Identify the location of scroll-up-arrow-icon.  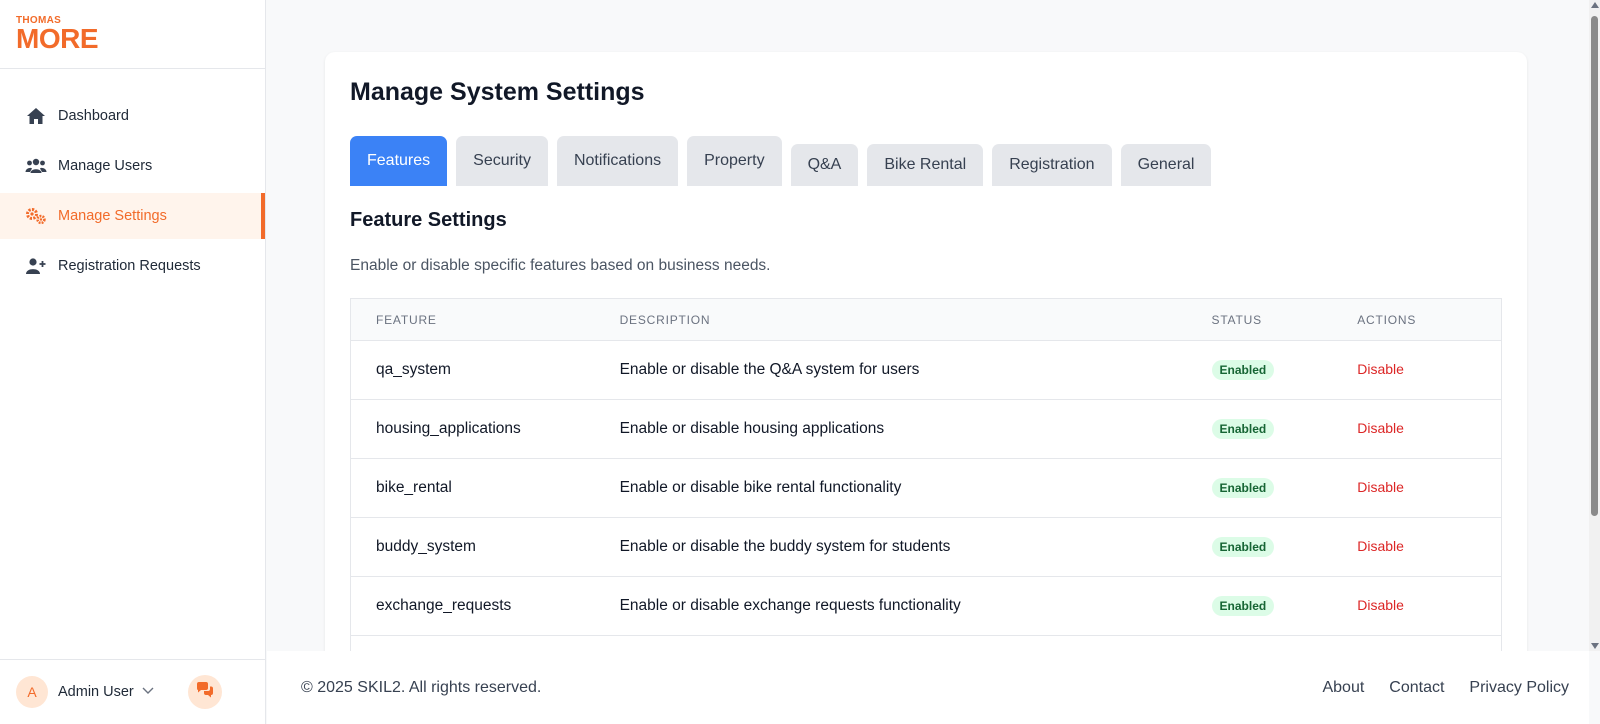
(1595, 5).